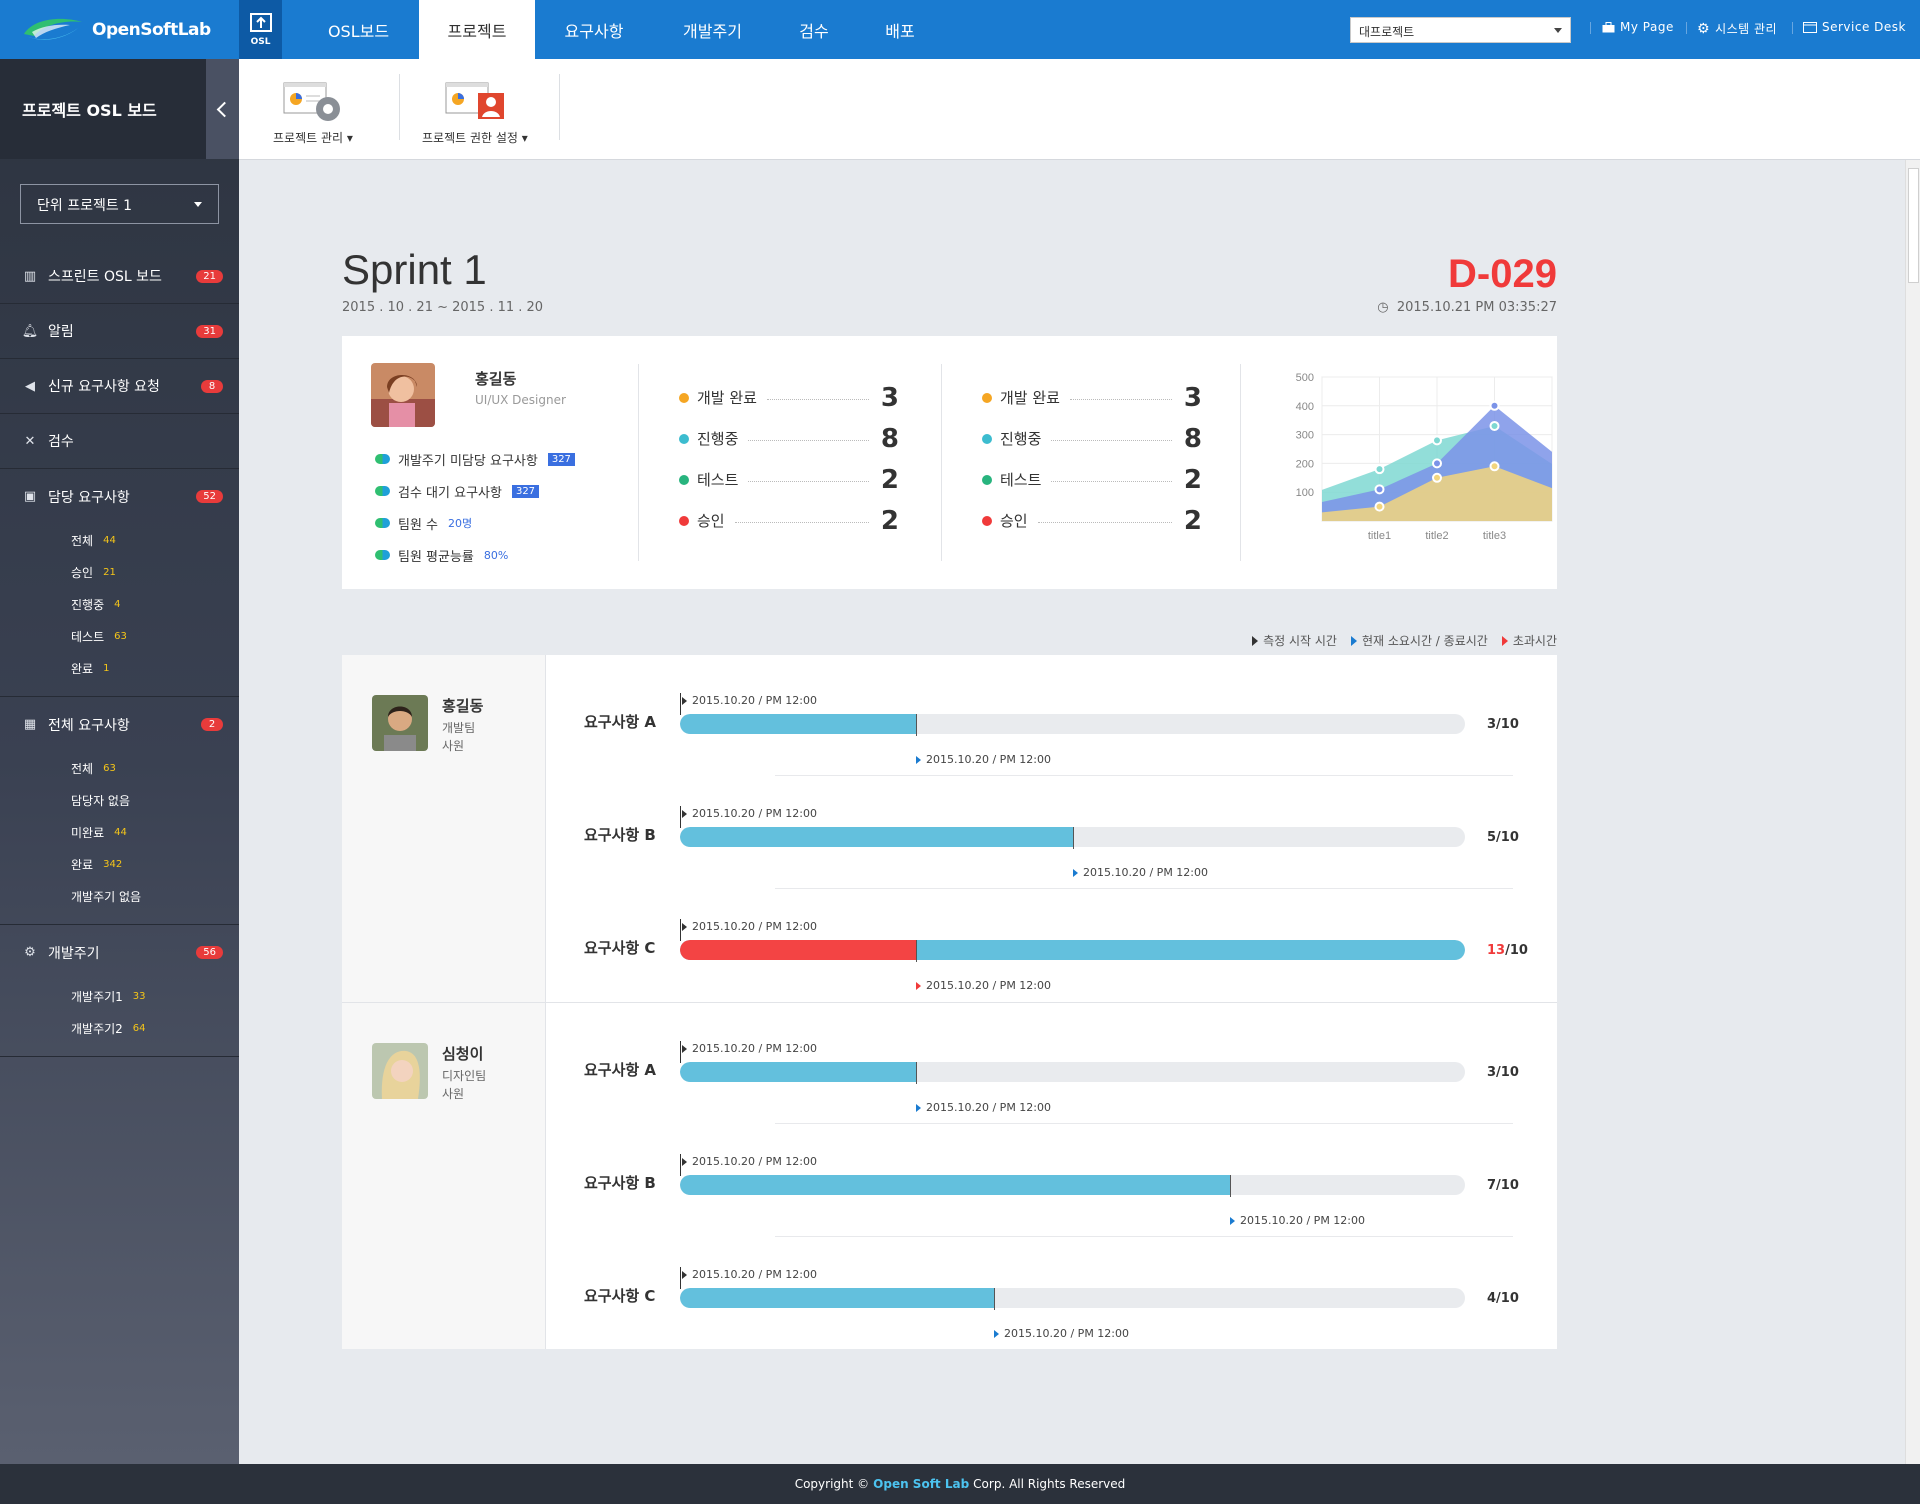 This screenshot has width=1920, height=1504. I want to click on kpi-group-1: 개발 완료 3 진행중 8 테스트 2 승인 2, so click(789, 459).